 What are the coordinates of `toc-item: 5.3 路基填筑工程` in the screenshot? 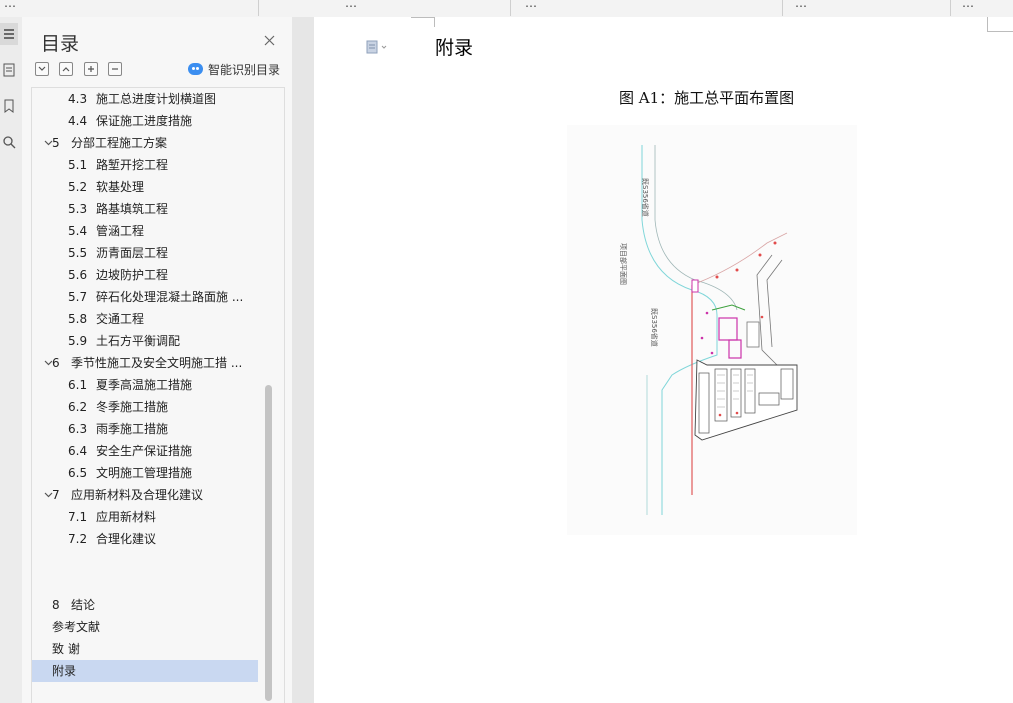 It's located at (145, 209).